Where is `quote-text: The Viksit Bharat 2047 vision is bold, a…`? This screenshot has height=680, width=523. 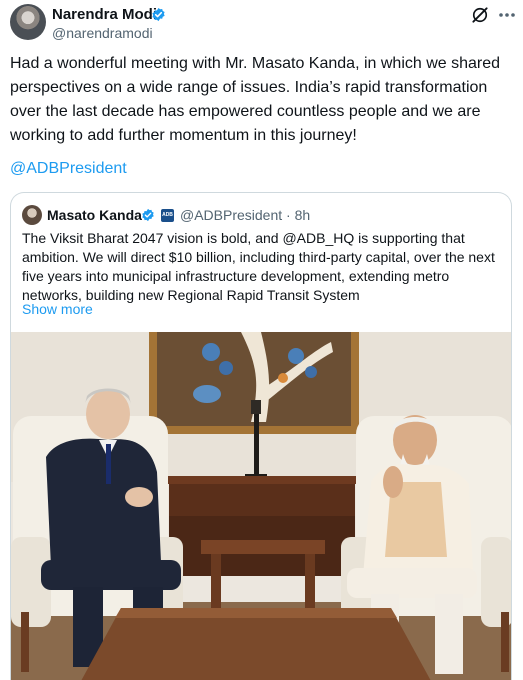
quote-text: The Viksit Bharat 2047 vision is bold, a… is located at coordinates (258, 266).